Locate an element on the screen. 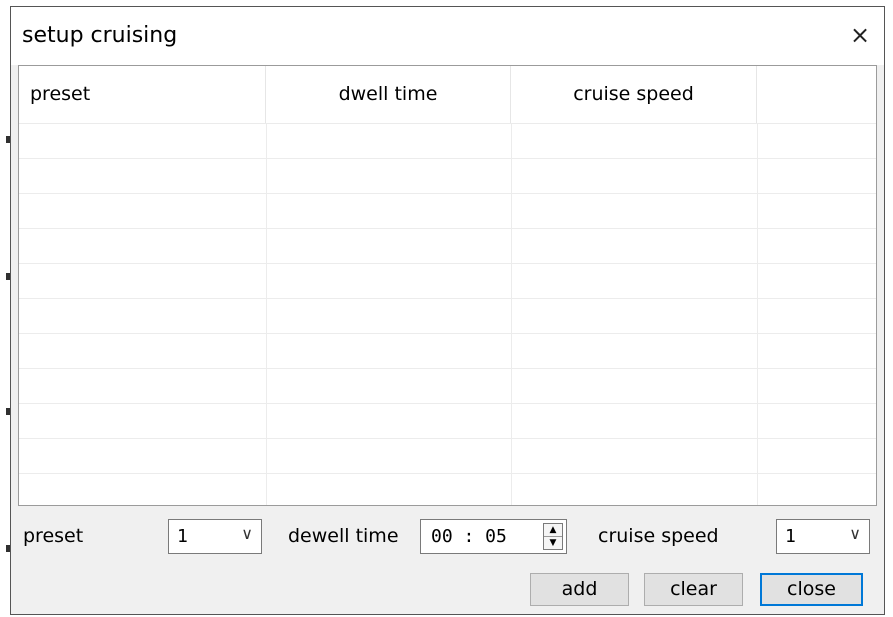 The image size is (893, 617). cruise-speed-label: cruise speed is located at coordinates (658, 536).